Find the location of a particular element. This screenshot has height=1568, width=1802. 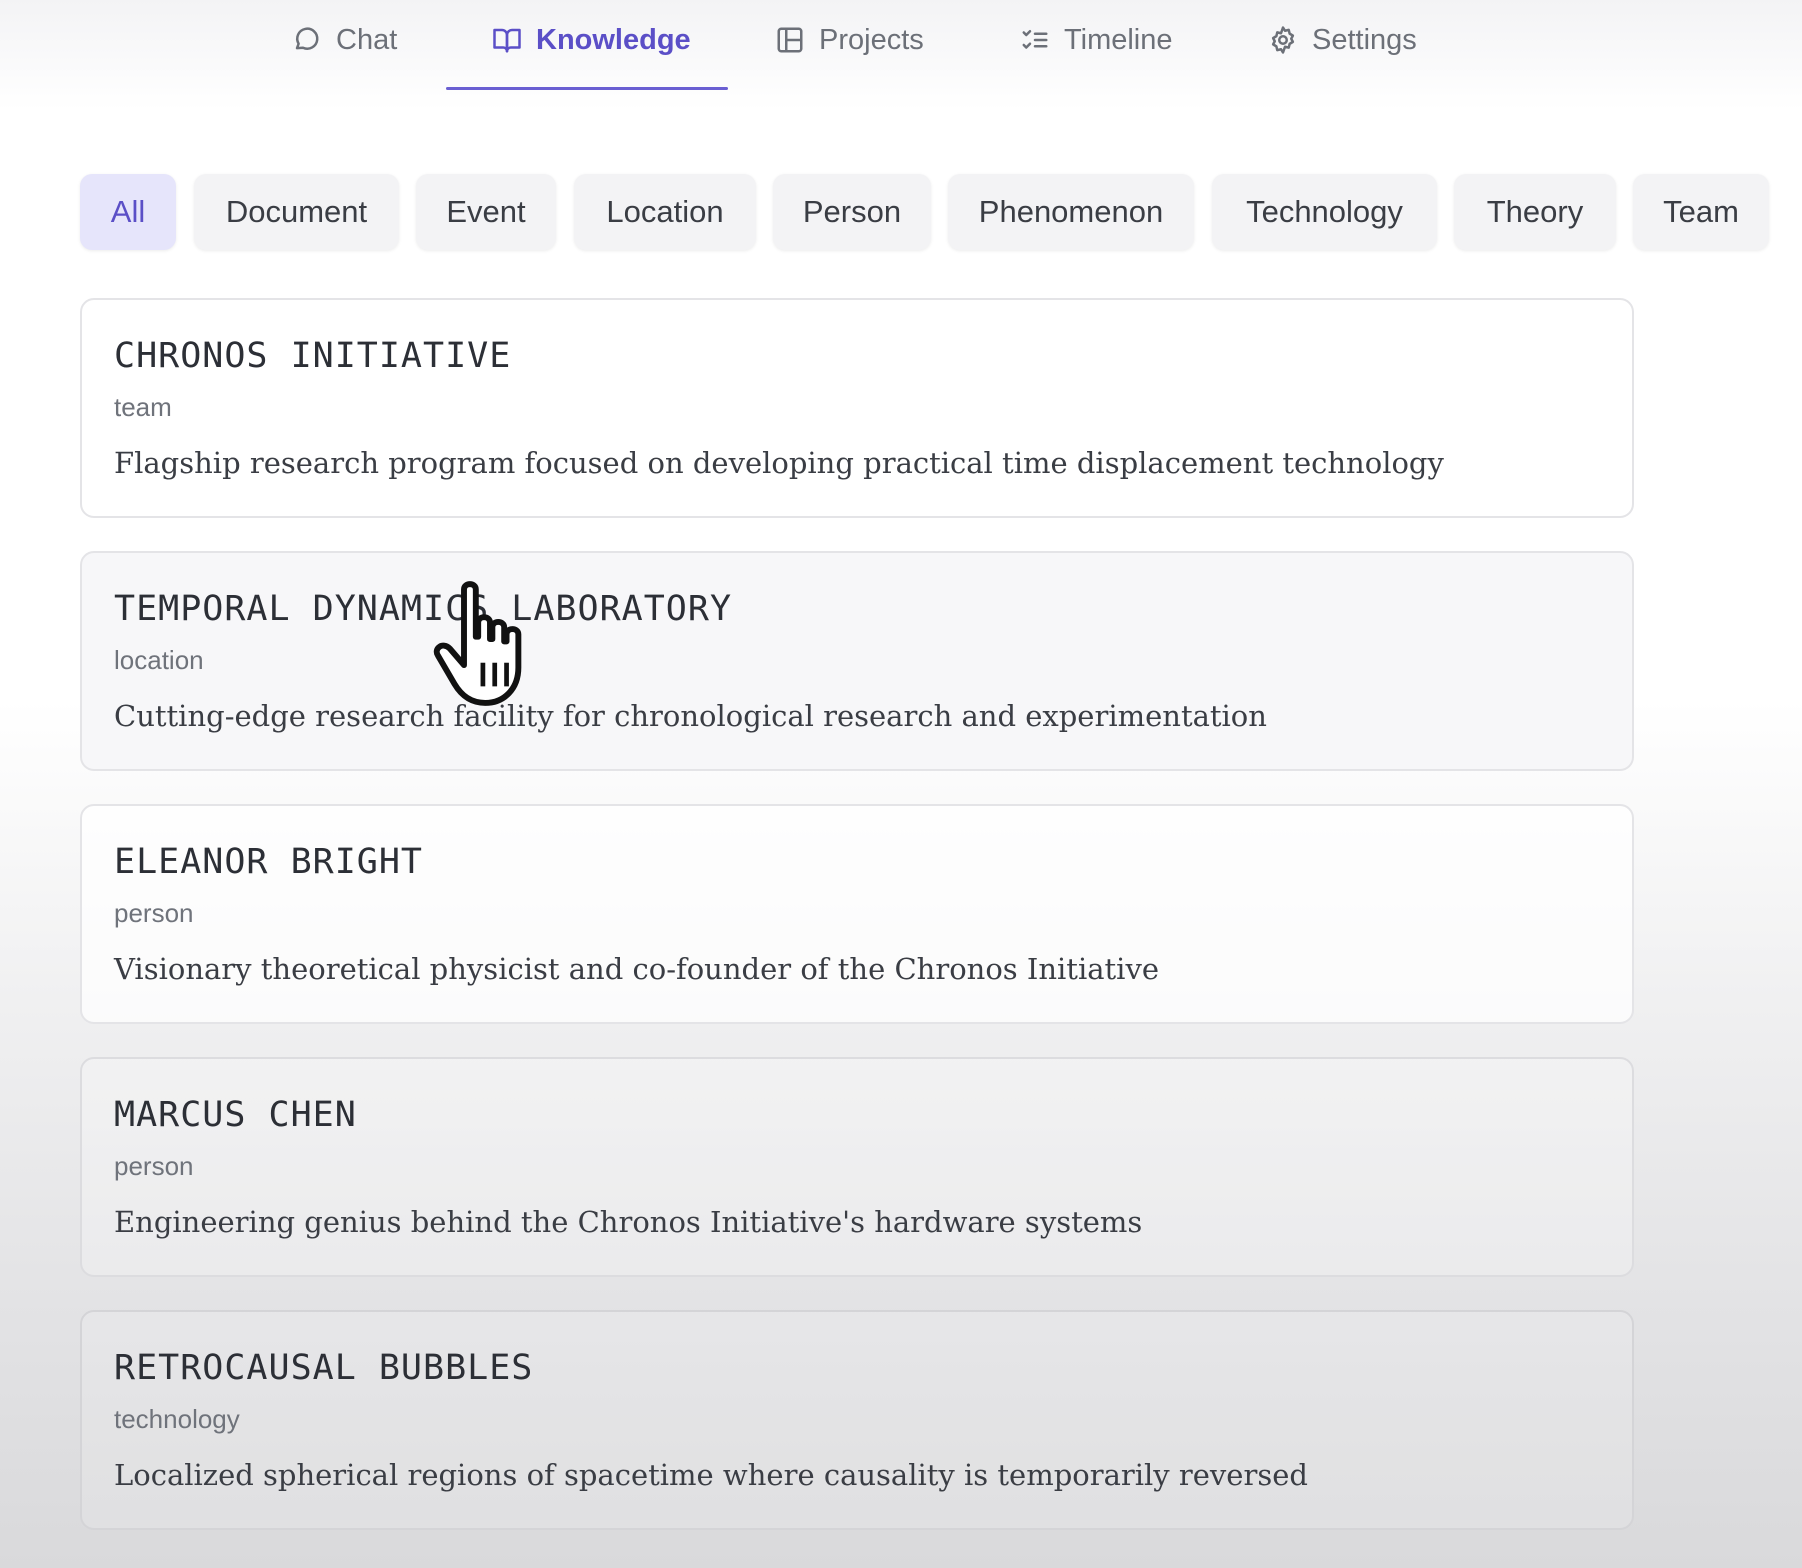

tab-settings-label: Settings is located at coordinates (1364, 39).